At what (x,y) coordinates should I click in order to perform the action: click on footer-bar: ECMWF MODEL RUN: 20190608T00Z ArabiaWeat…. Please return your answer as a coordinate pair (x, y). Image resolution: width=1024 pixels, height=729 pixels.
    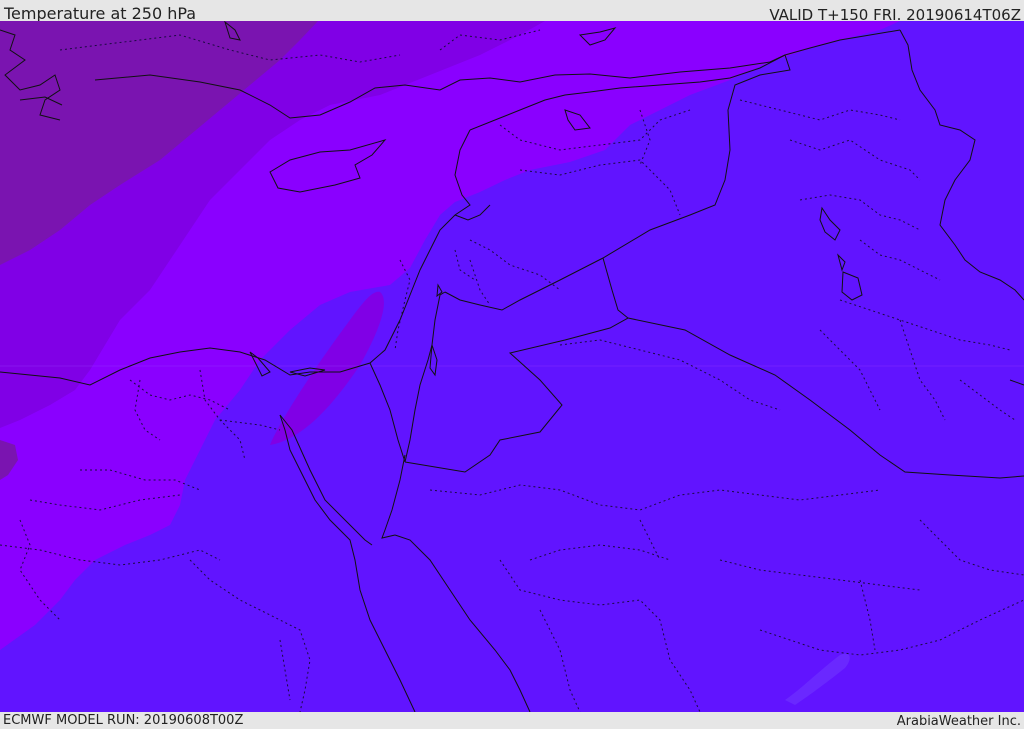
    Looking at the image, I should click on (512, 720).